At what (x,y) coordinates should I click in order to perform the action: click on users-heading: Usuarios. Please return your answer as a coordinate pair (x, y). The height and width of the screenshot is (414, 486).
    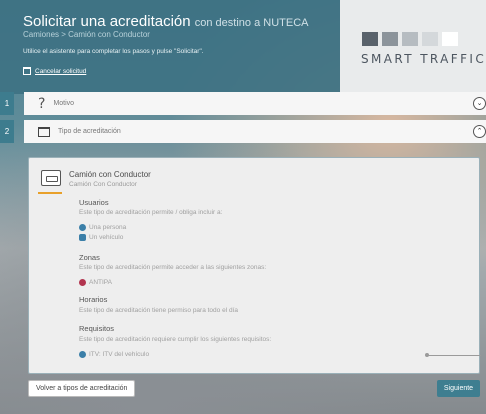
    Looking at the image, I should click on (94, 202).